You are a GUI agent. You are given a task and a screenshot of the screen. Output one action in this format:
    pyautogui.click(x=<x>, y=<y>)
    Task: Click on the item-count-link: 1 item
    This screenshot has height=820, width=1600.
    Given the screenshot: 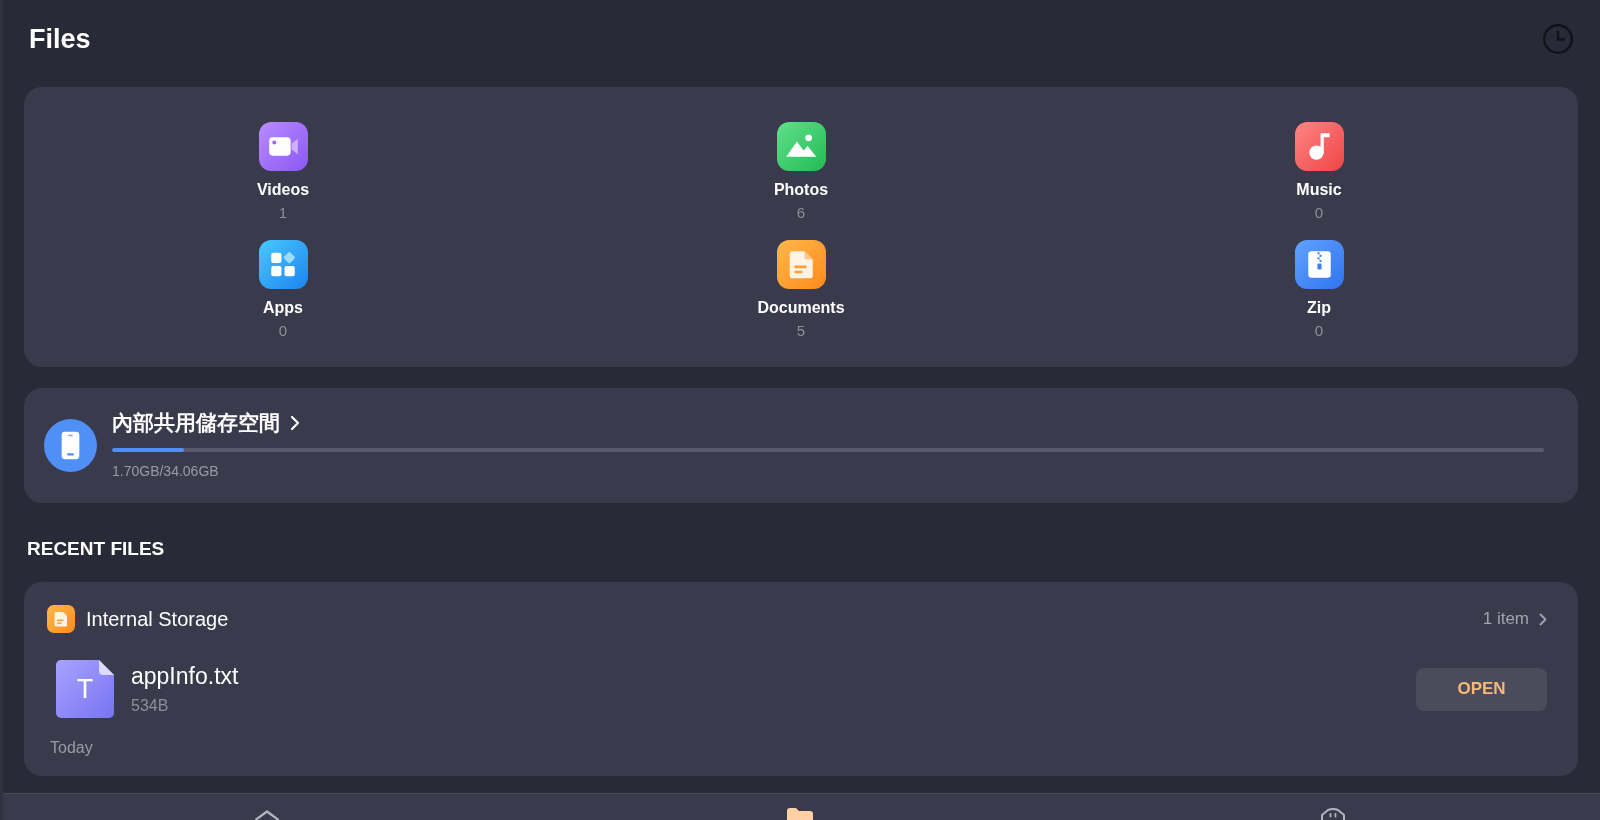 What is the action you would take?
    pyautogui.click(x=1505, y=619)
    